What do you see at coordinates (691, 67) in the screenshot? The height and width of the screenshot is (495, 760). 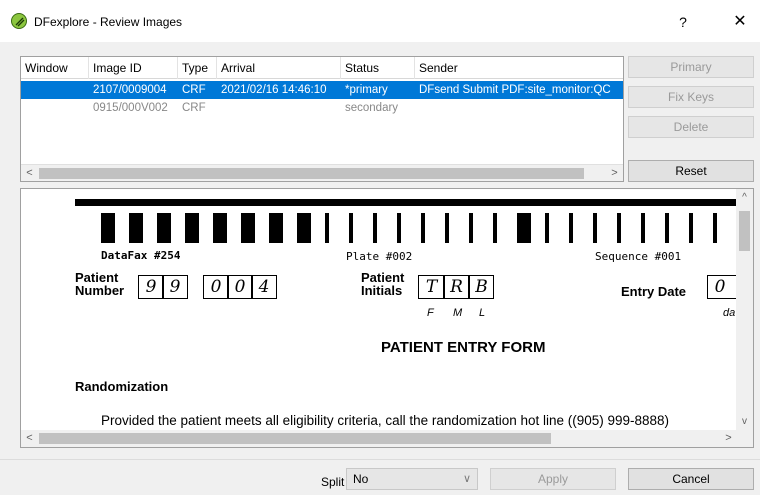 I see `primary-button: Primary` at bounding box center [691, 67].